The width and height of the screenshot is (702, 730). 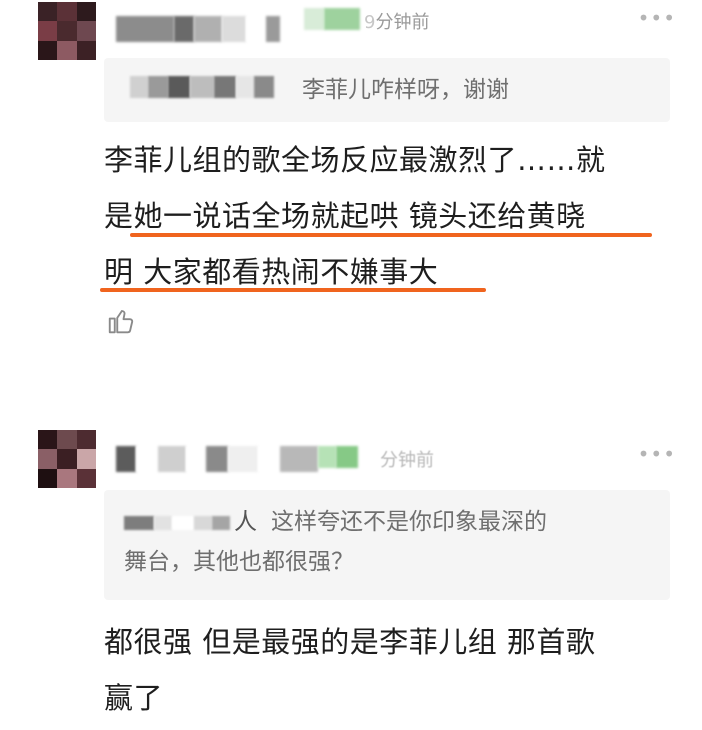 I want to click on comment-body-line: 李菲儿组的歌全场反应最激烈了……就, so click(x=355, y=160).